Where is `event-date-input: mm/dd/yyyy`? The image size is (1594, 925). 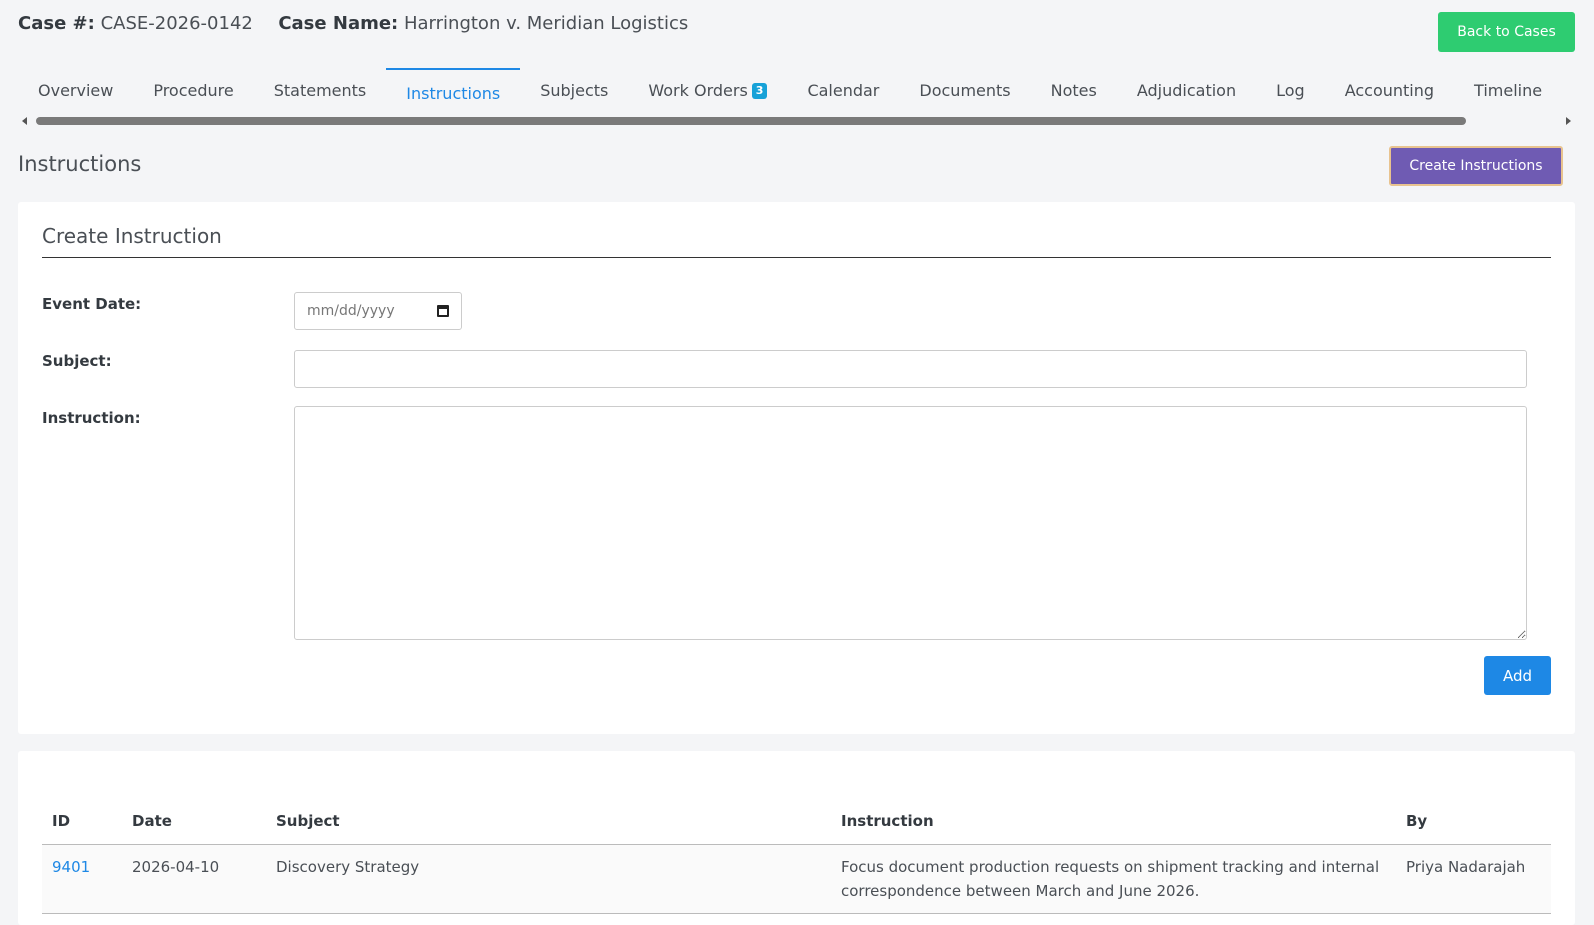
event-date-input: mm/dd/yyyy is located at coordinates (378, 311).